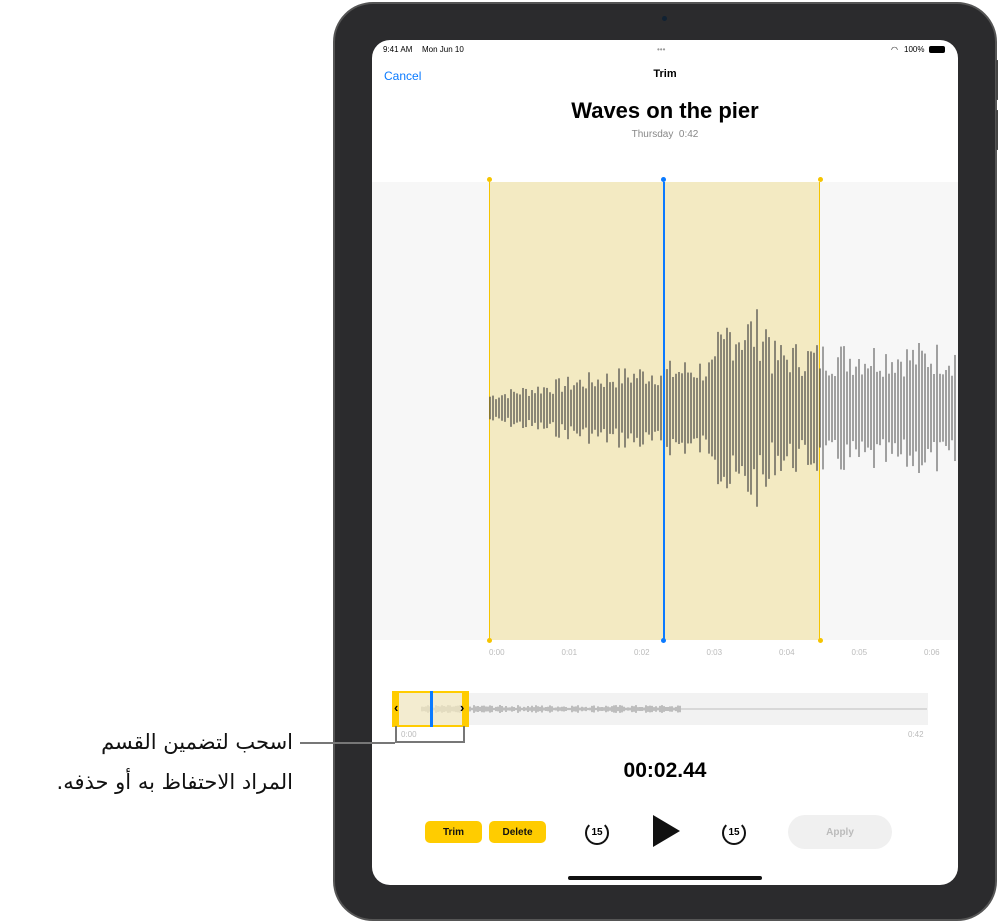 This screenshot has width=998, height=923. I want to click on apply-button: Apply, so click(840, 832).